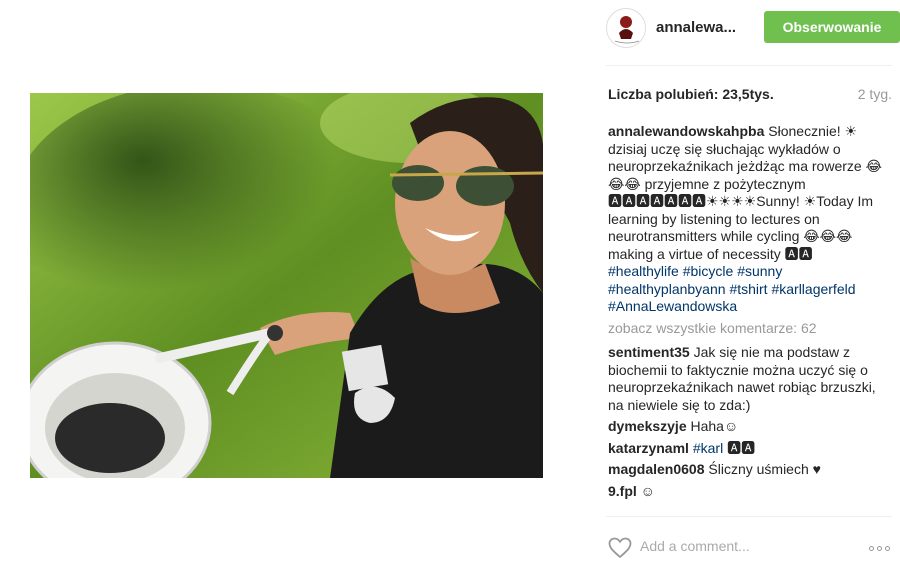 The height and width of the screenshot is (570, 900). I want to click on hashtag-link: #karl, so click(708, 448).